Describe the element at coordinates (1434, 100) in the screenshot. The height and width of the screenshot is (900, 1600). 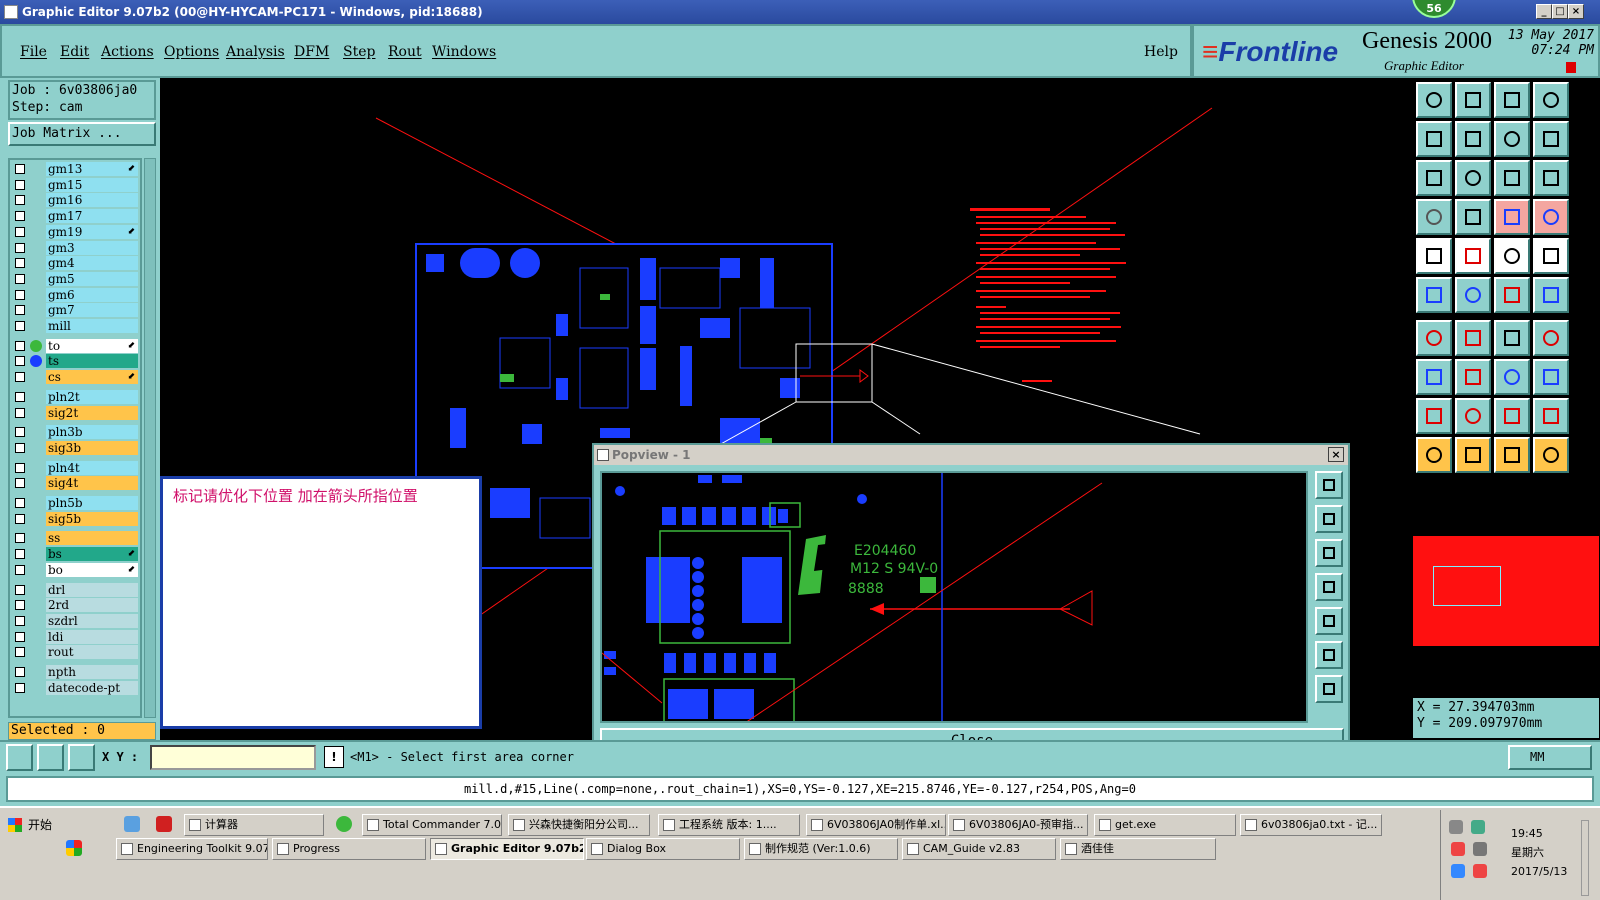
I see `layer-up-icon` at that location.